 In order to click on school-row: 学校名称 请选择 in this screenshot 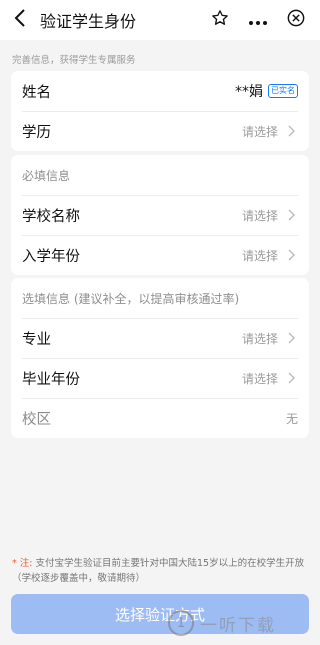, I will do `click(160, 215)`.